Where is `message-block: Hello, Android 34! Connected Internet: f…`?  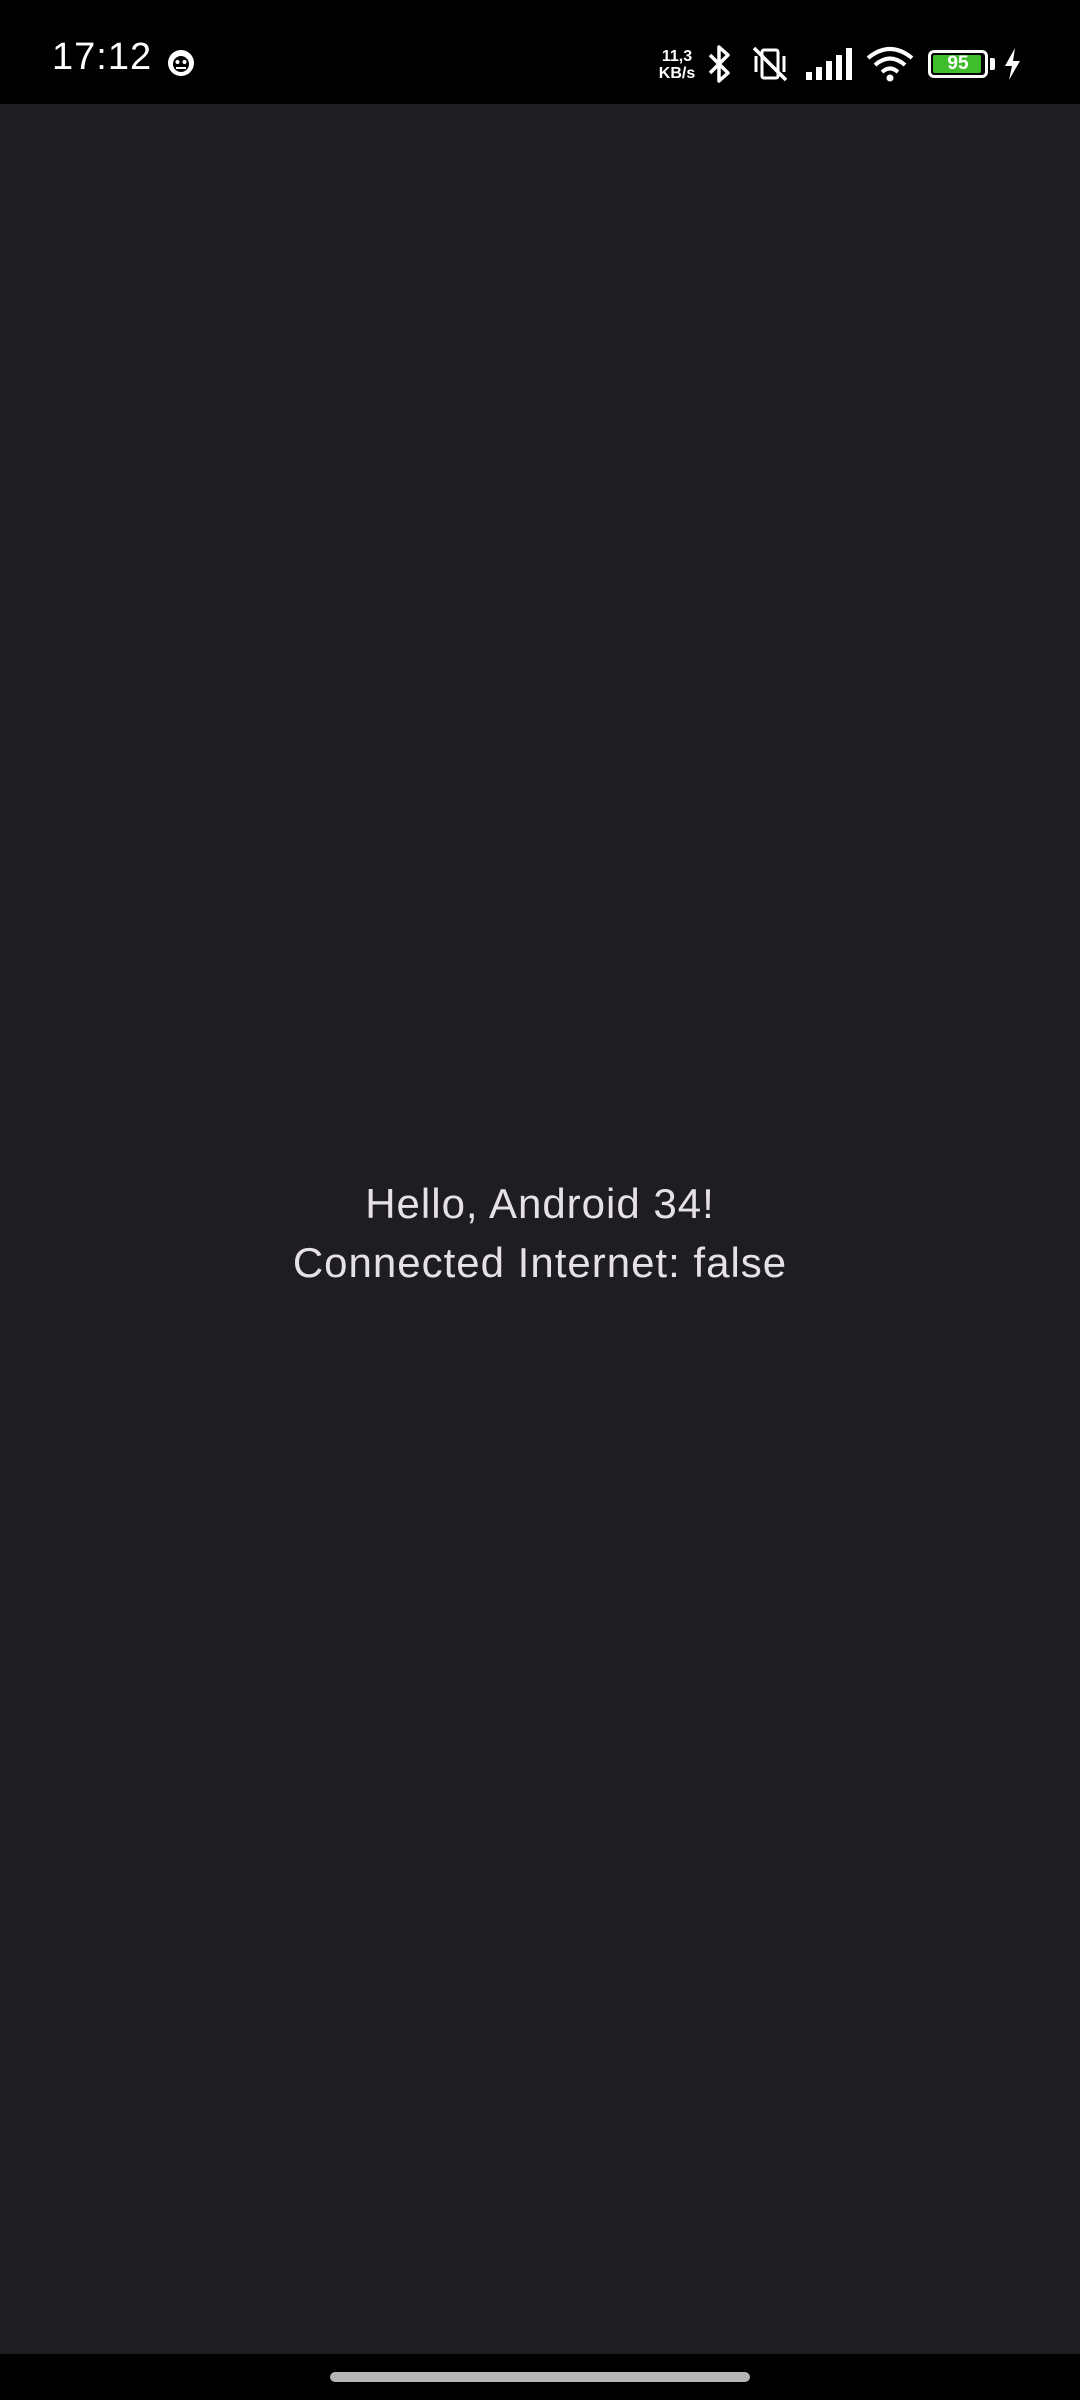 message-block: Hello, Android 34! Connected Internet: f… is located at coordinates (540, 1233).